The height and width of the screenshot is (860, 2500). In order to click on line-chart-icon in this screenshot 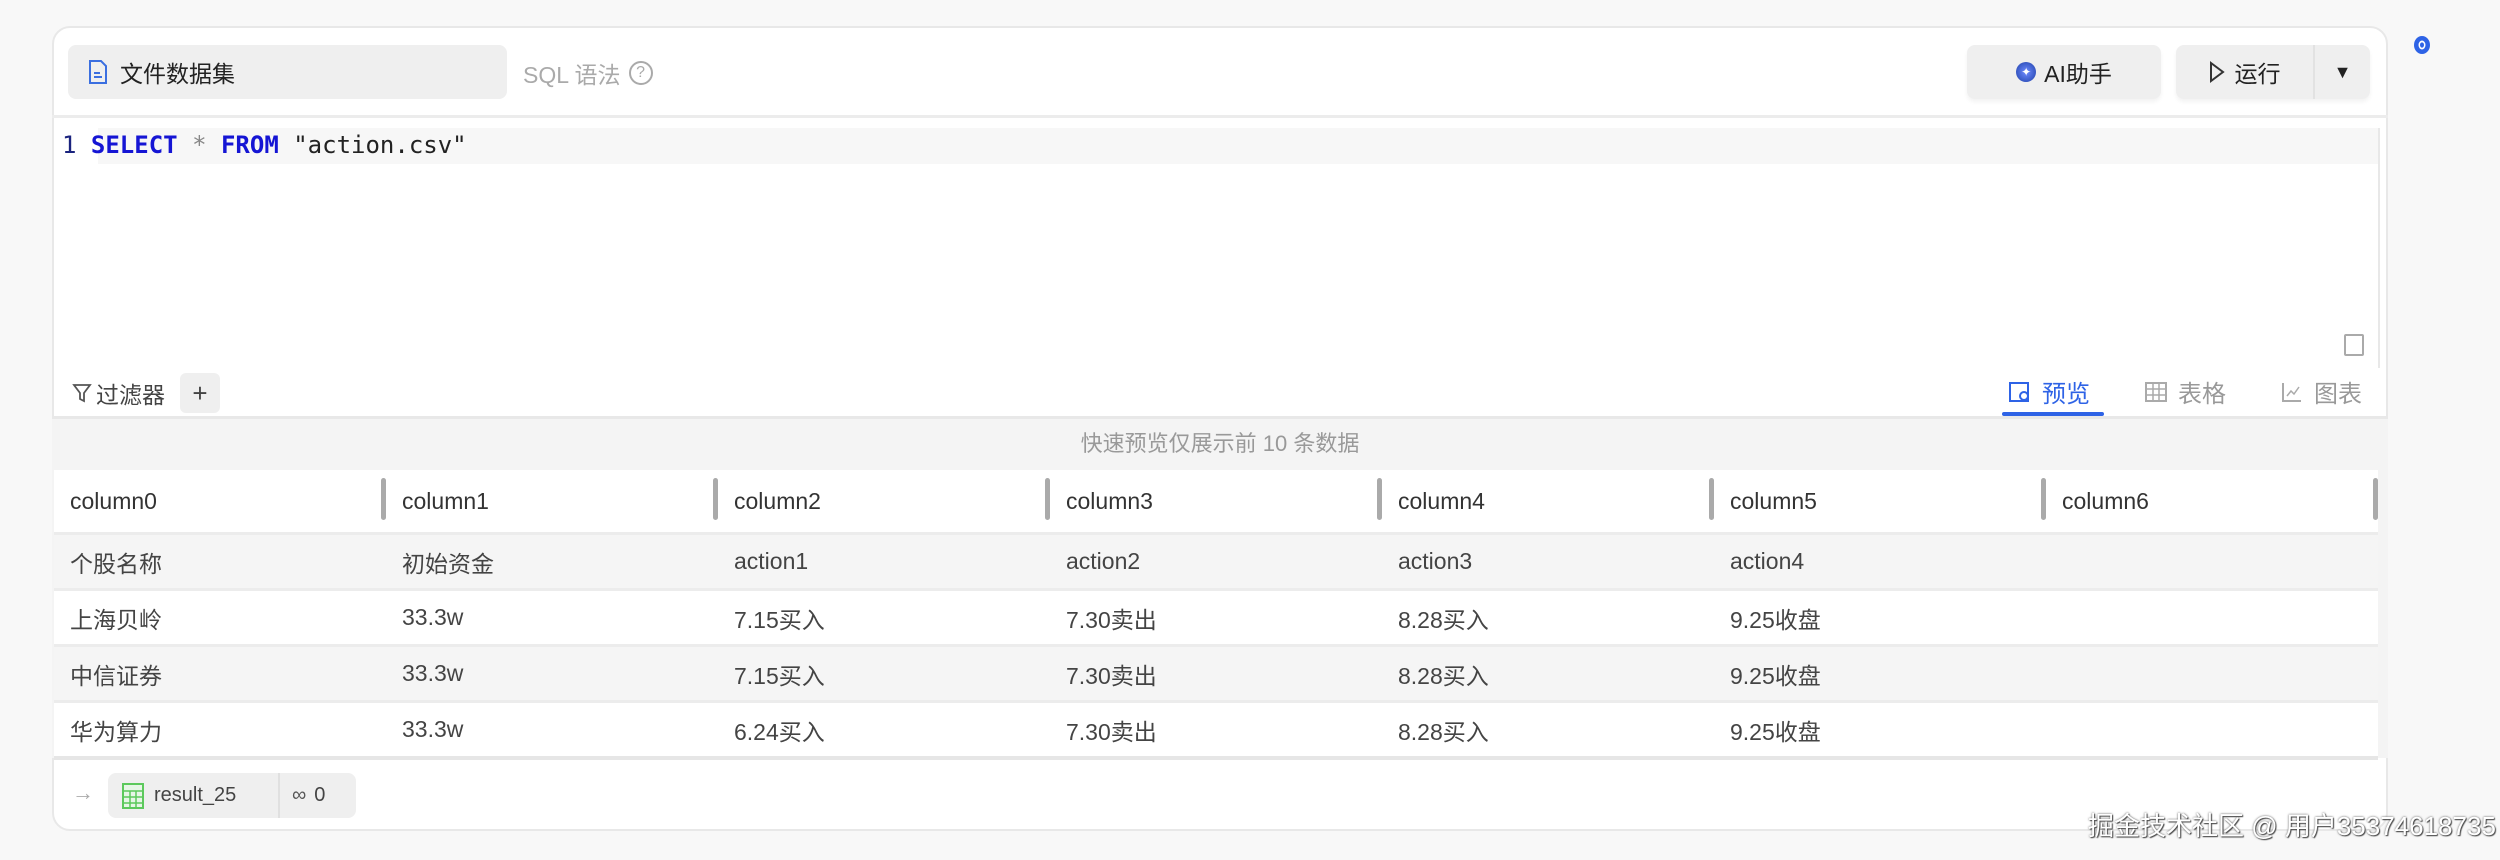, I will do `click(2291, 392)`.